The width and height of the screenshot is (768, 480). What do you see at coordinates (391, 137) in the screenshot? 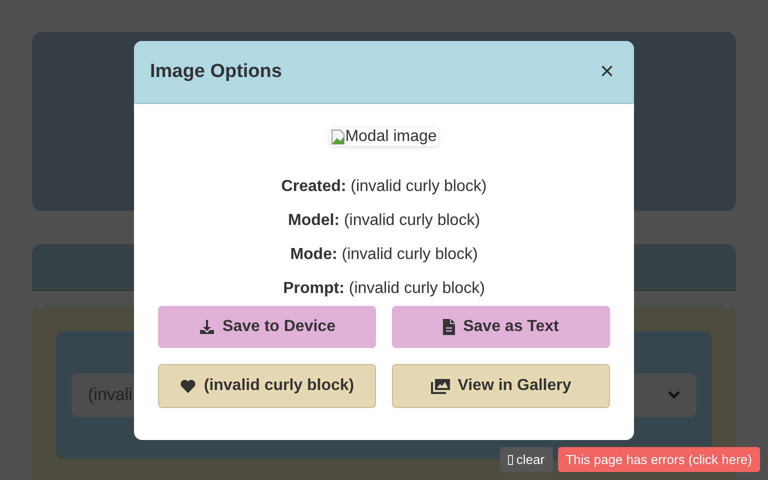
I see `image-alt-text: Modal image` at bounding box center [391, 137].